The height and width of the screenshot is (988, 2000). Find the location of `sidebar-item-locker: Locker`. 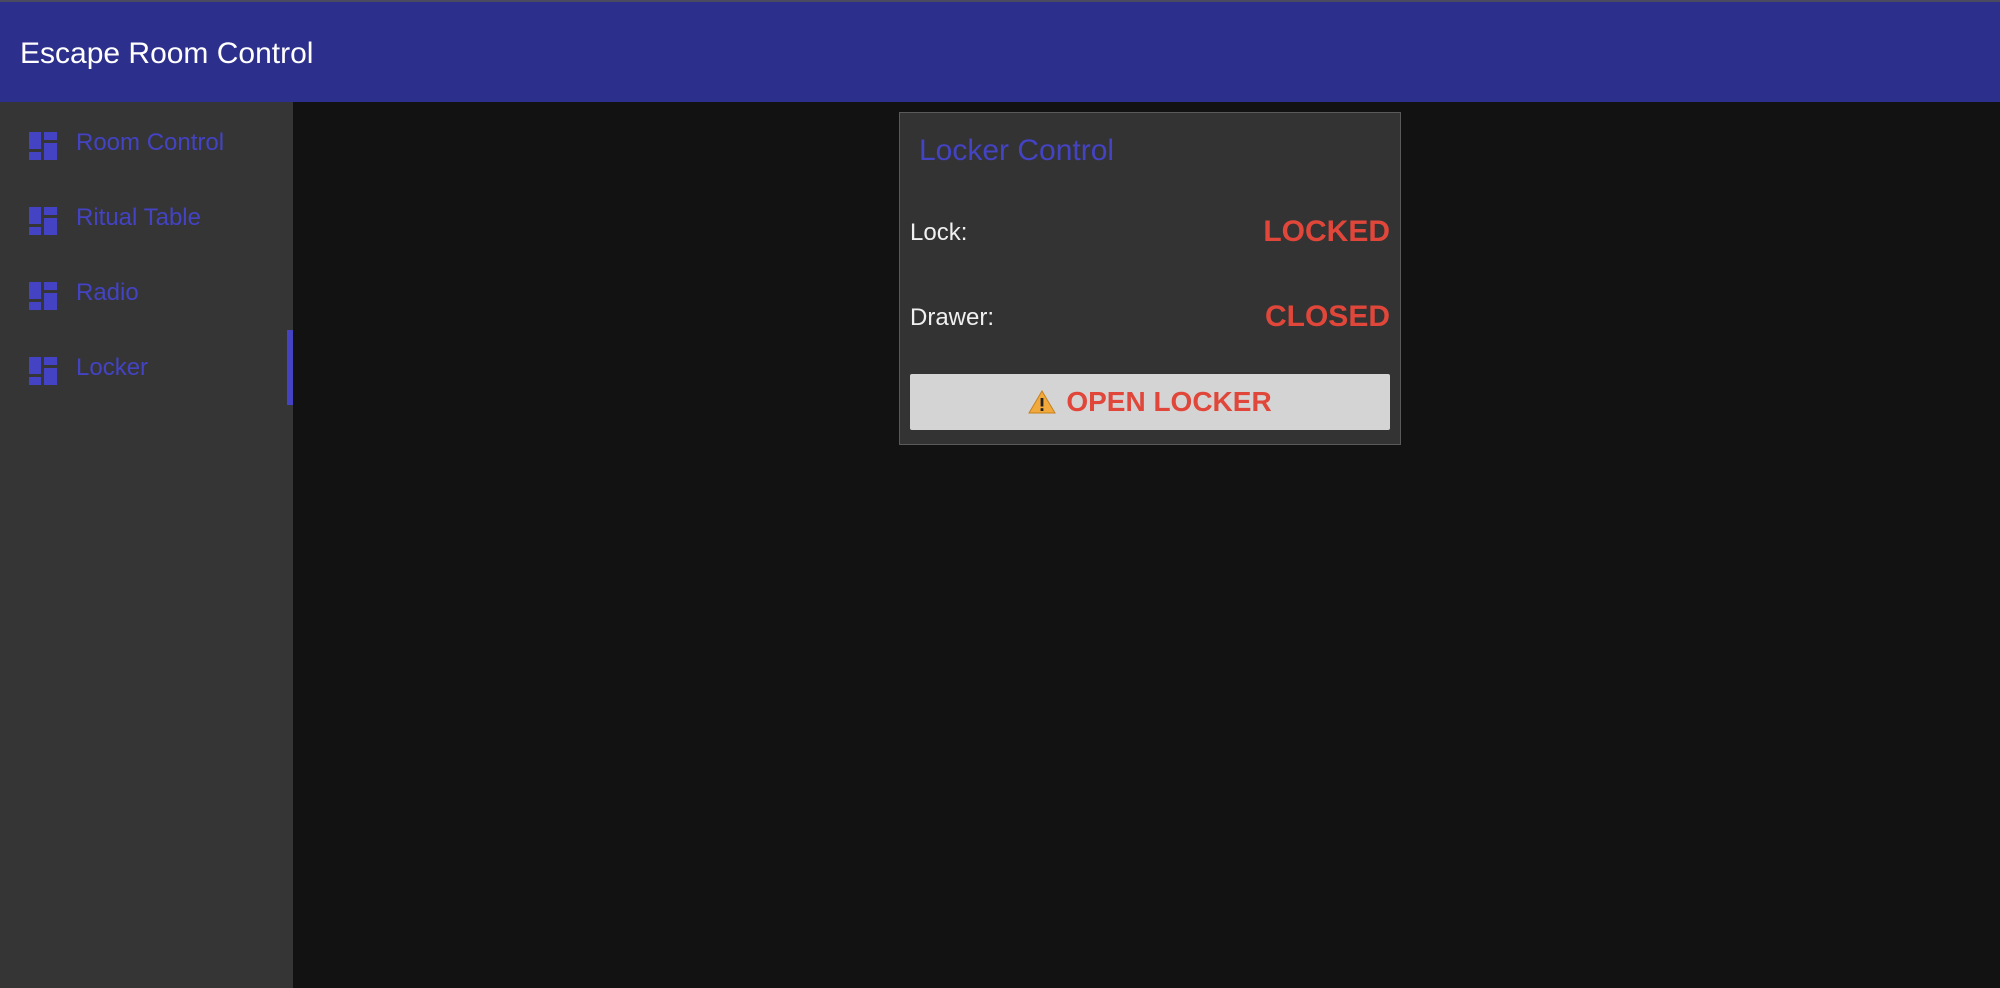

sidebar-item-locker: Locker is located at coordinates (146, 367).